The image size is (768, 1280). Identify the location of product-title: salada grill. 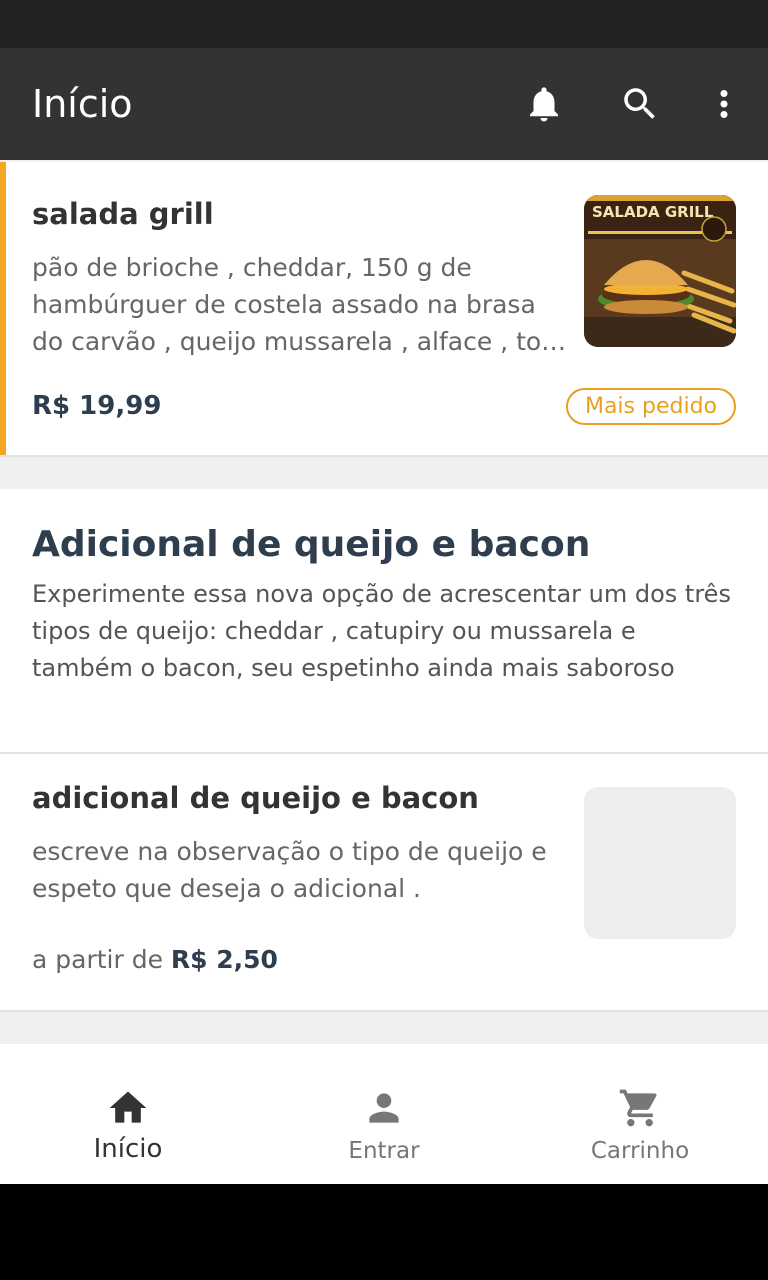
(123, 214).